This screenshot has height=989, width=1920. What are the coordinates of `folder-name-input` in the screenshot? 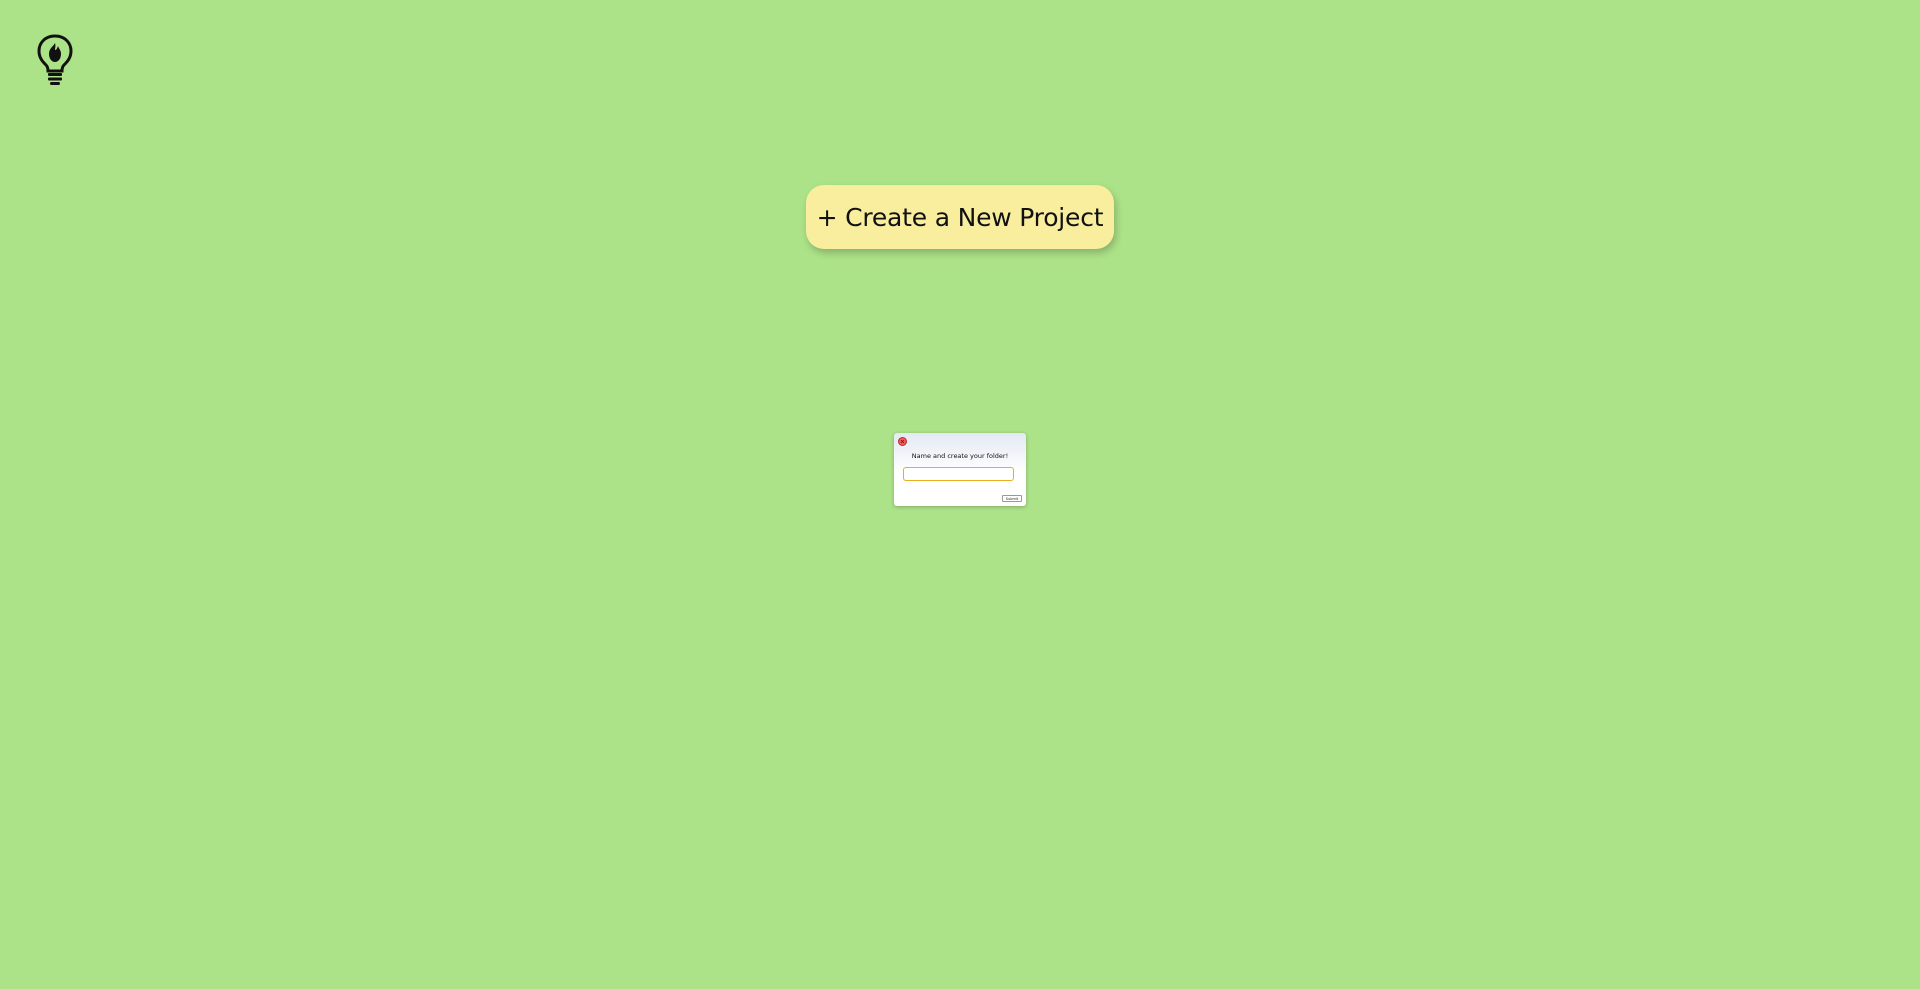 It's located at (958, 474).